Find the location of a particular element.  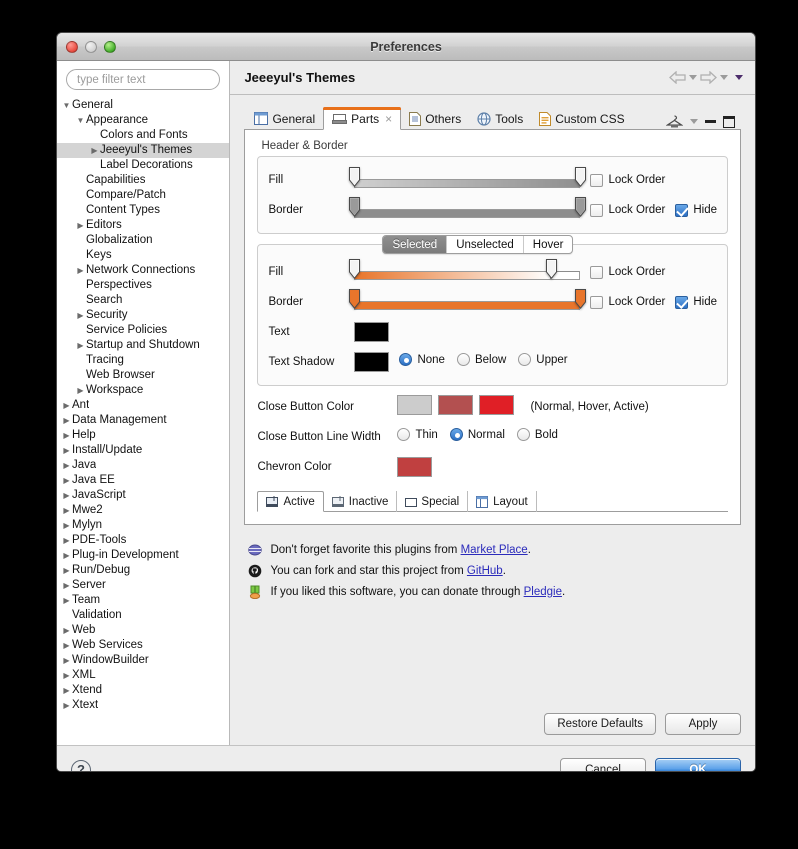

chevron-color-swatch is located at coordinates (415, 467).